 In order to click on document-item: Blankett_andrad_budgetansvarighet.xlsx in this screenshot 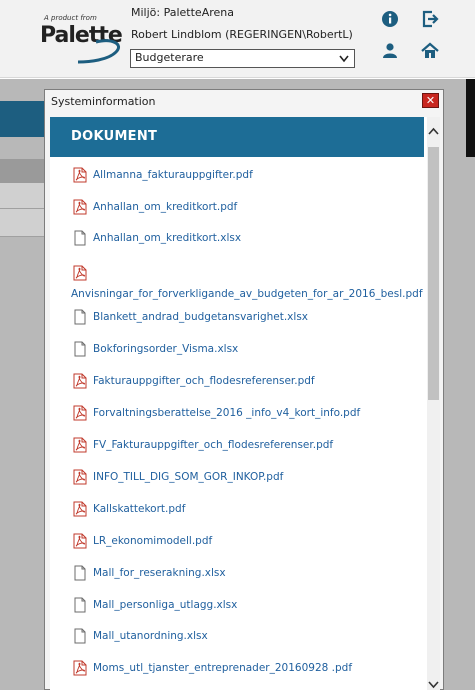, I will do `click(238, 317)`.